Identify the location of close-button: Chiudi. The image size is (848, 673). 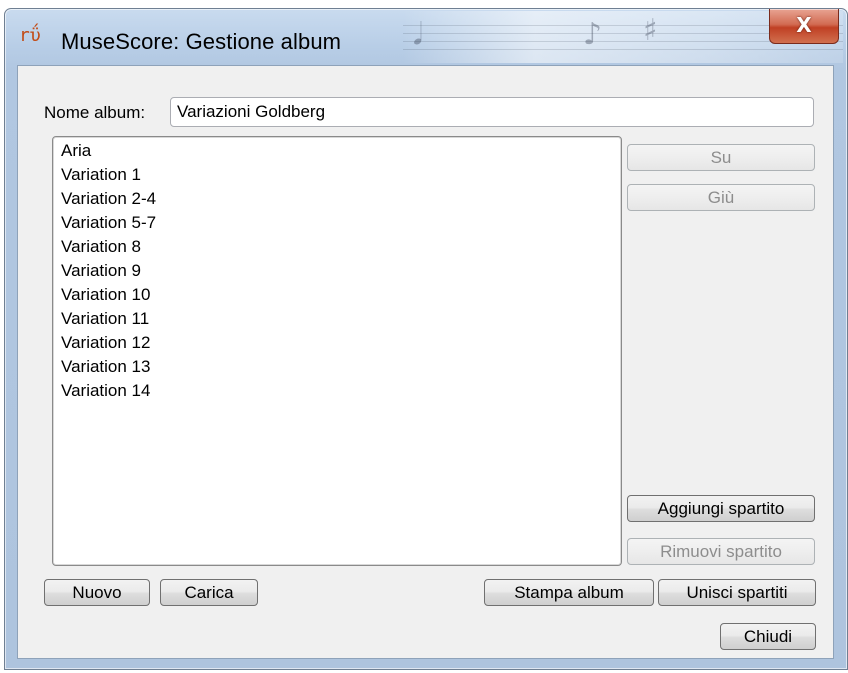
(768, 636).